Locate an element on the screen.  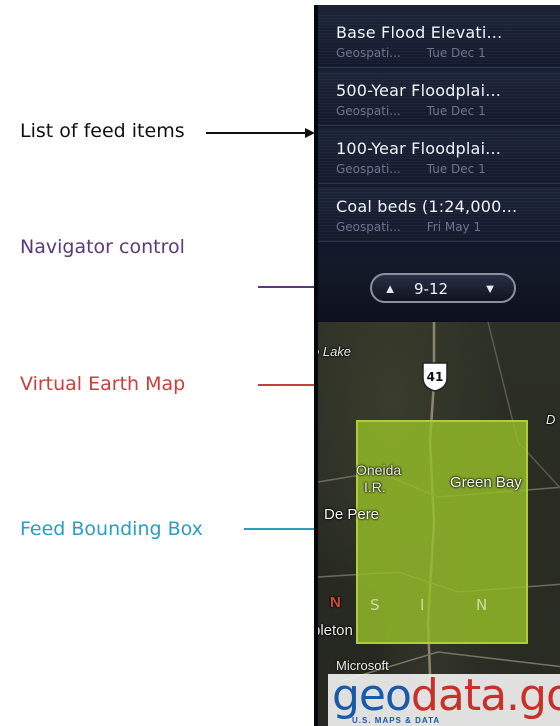
feed-item-date: Fri May 1 is located at coordinates (454, 227).